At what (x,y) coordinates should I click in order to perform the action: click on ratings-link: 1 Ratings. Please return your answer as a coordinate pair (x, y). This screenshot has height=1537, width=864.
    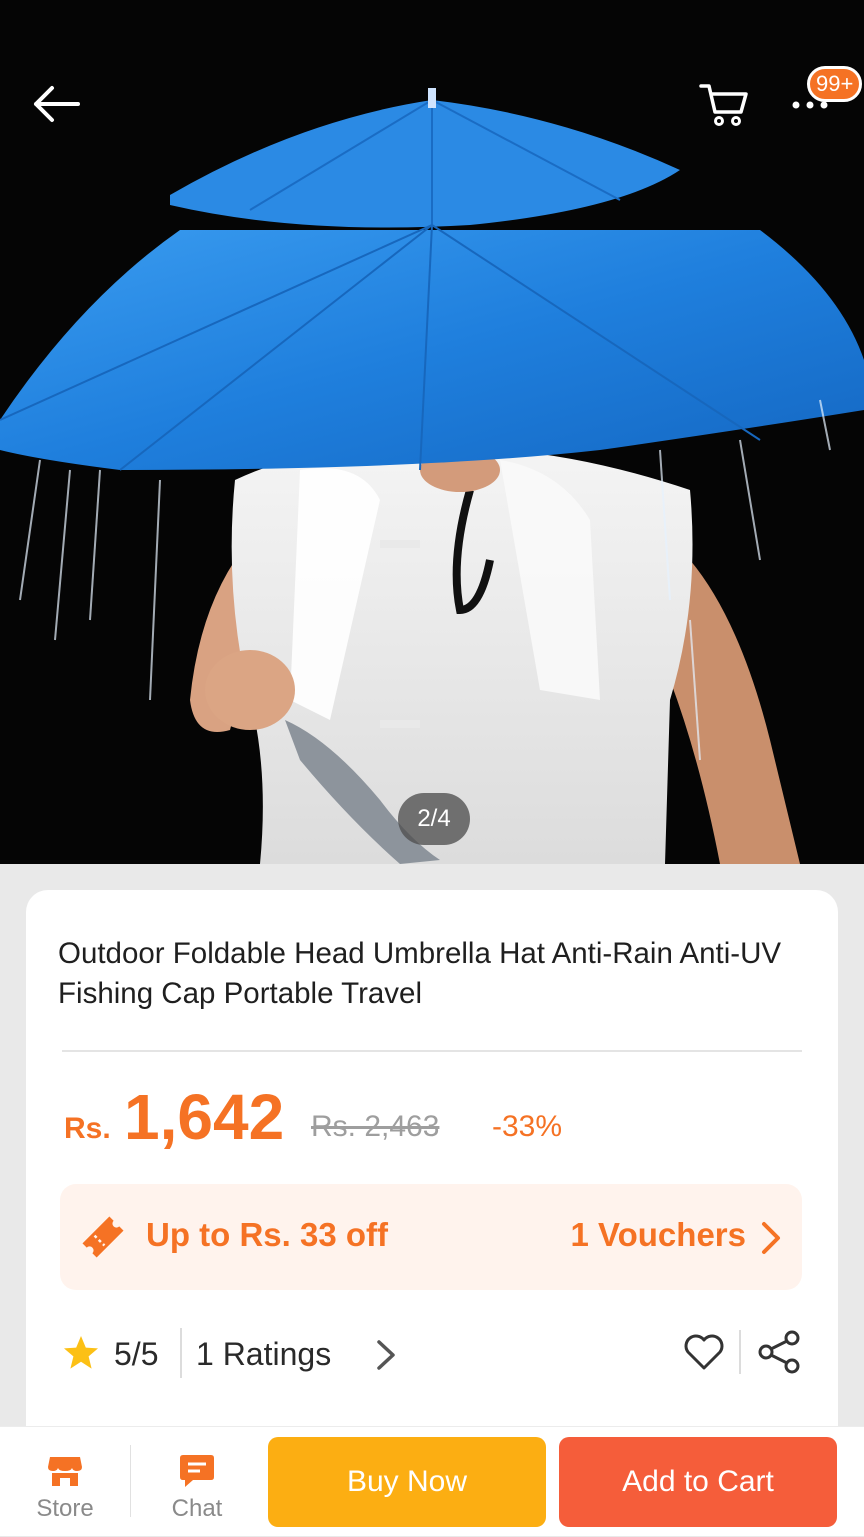
    Looking at the image, I should click on (301, 1352).